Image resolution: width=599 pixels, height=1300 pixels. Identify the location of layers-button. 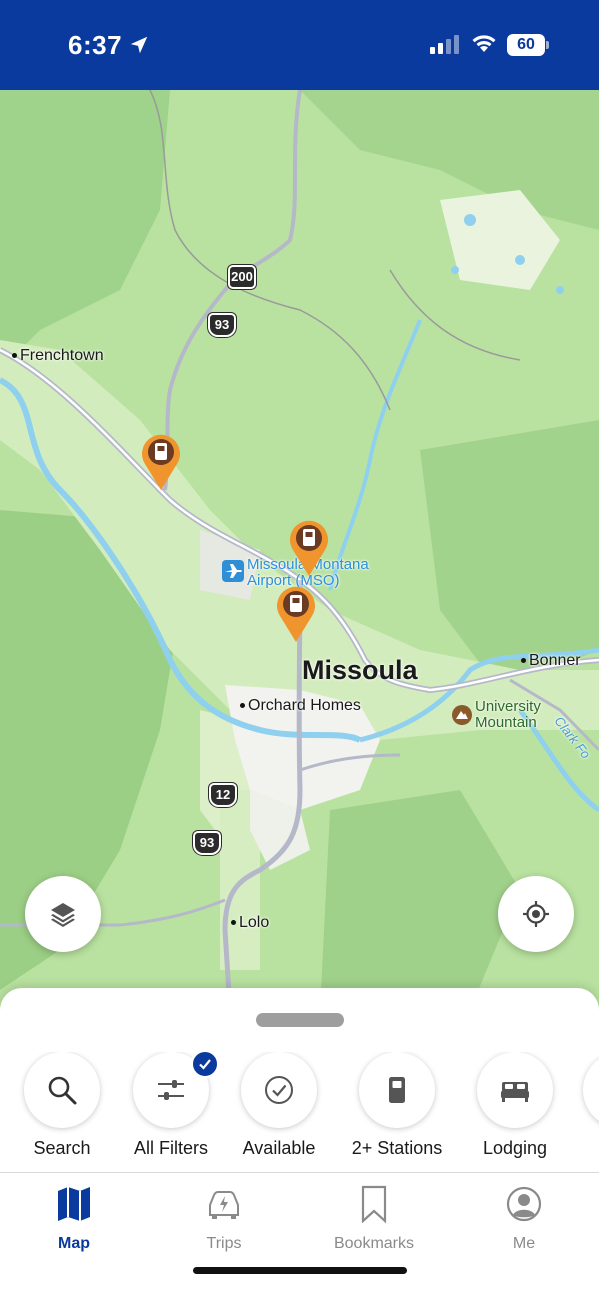
(63, 914).